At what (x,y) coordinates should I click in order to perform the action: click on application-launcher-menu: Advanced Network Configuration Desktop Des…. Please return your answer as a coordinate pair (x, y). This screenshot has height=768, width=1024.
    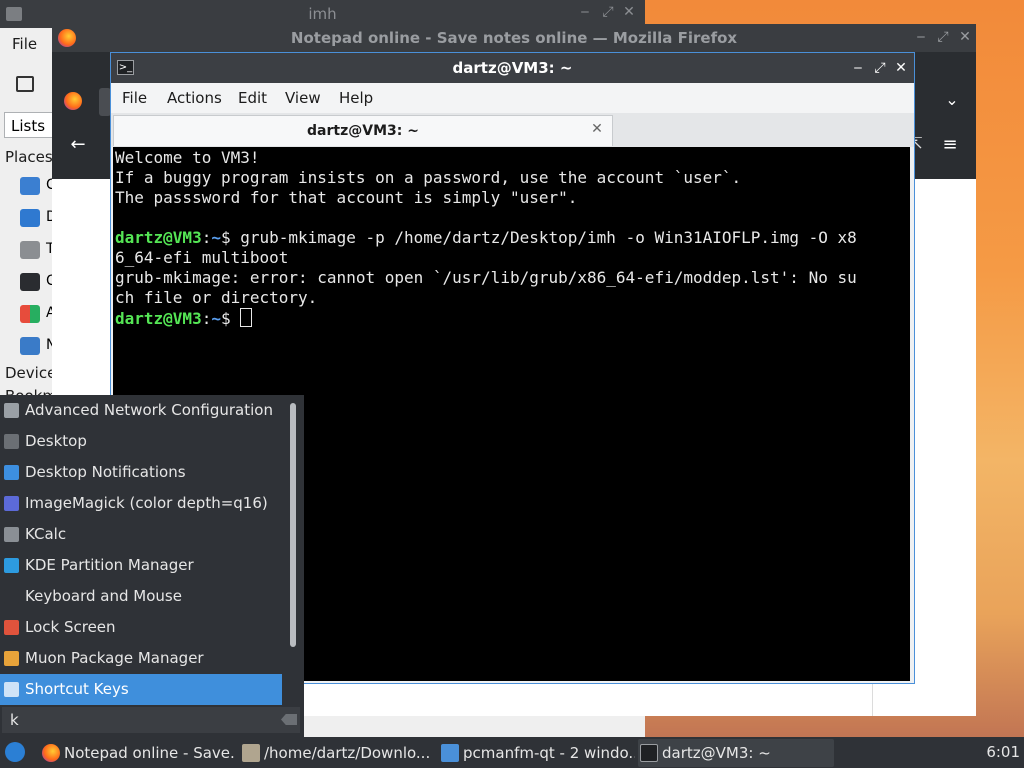
    Looking at the image, I should click on (152, 567).